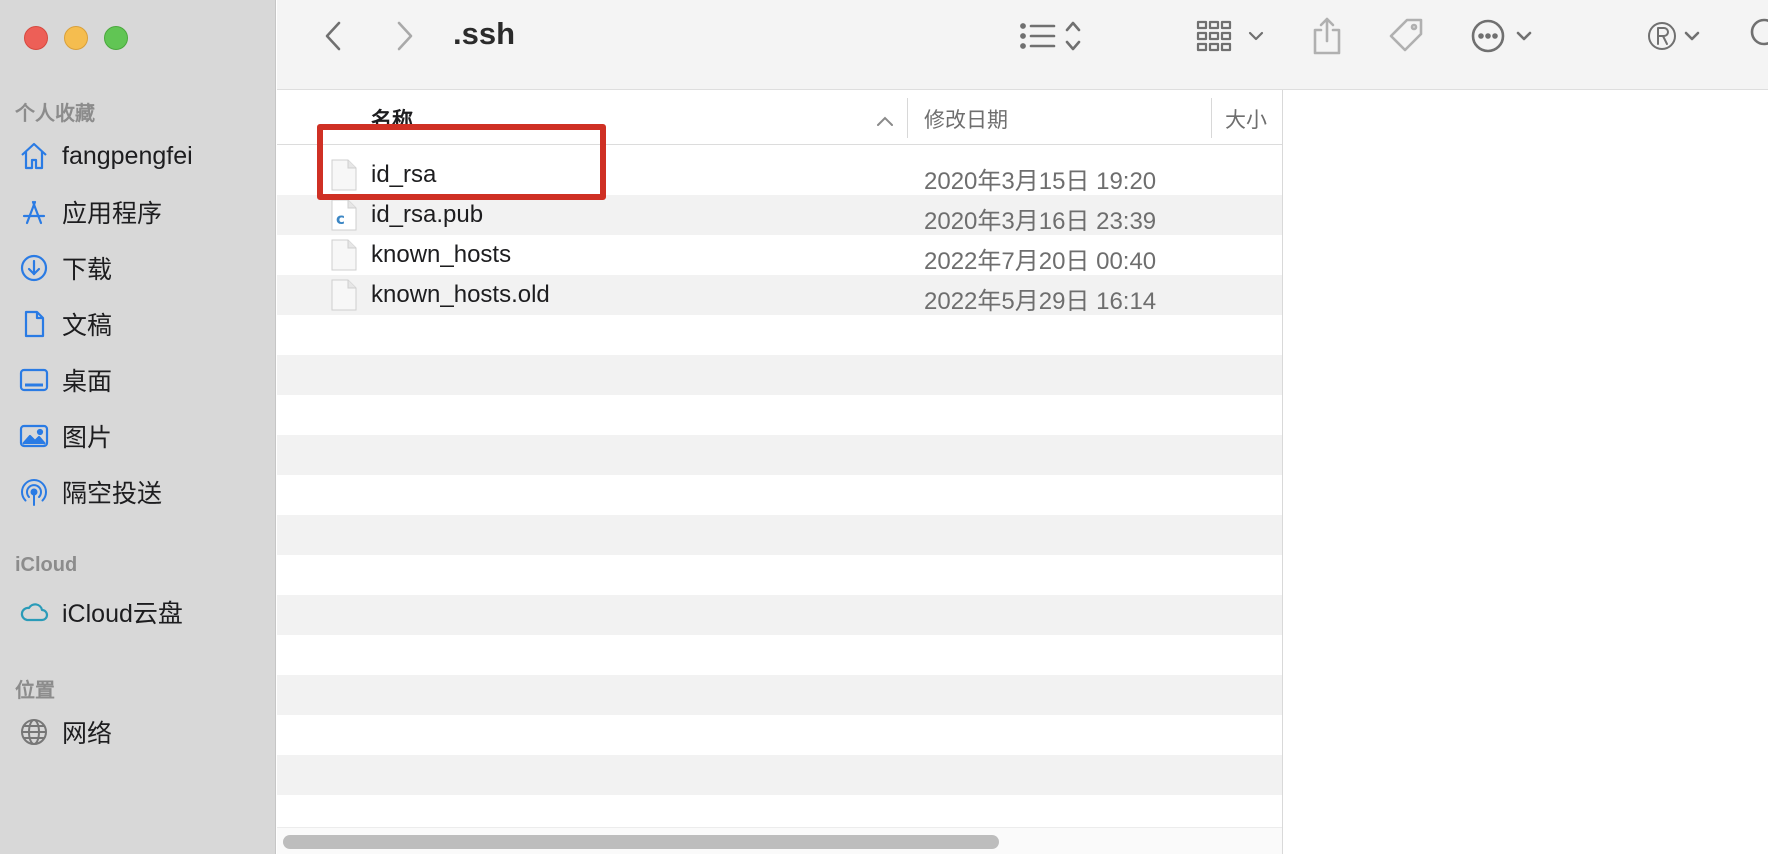 Image resolution: width=1768 pixels, height=854 pixels. What do you see at coordinates (46, 565) in the screenshot?
I see `icloud-section-title: iCloud` at bounding box center [46, 565].